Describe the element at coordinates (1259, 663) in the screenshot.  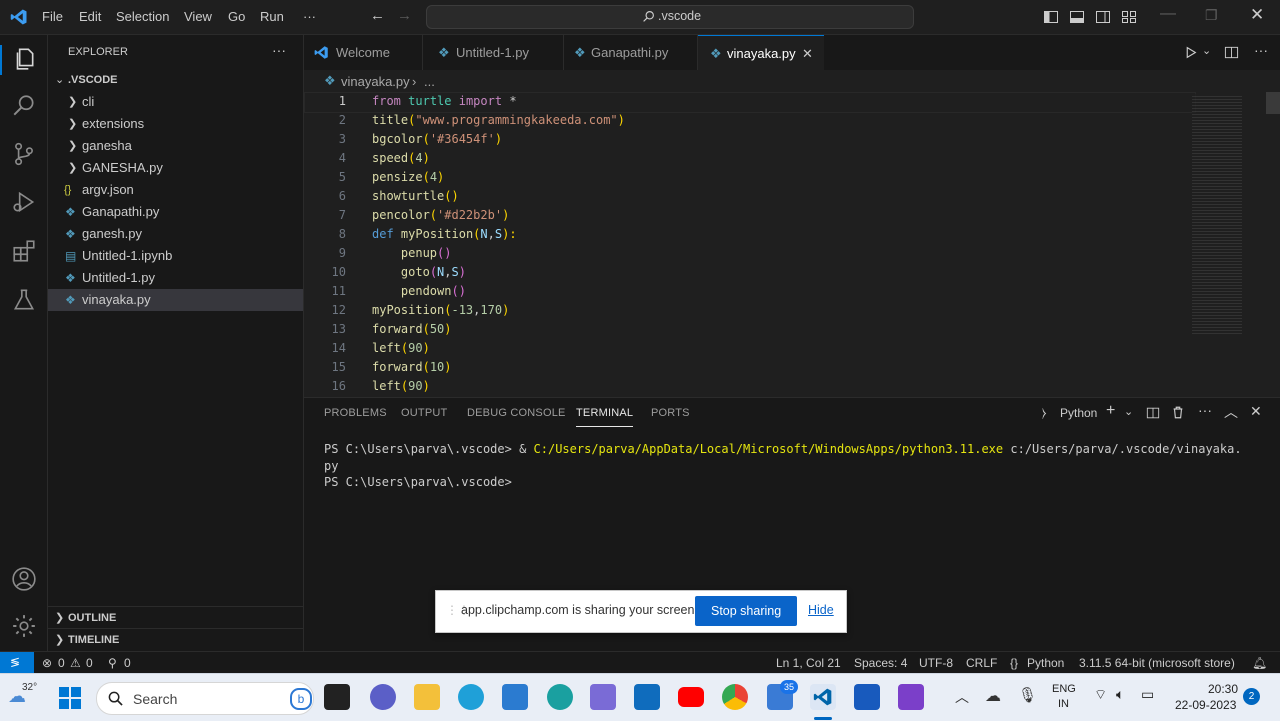
I see `notifications-bell-icon: 🔔︎` at that location.